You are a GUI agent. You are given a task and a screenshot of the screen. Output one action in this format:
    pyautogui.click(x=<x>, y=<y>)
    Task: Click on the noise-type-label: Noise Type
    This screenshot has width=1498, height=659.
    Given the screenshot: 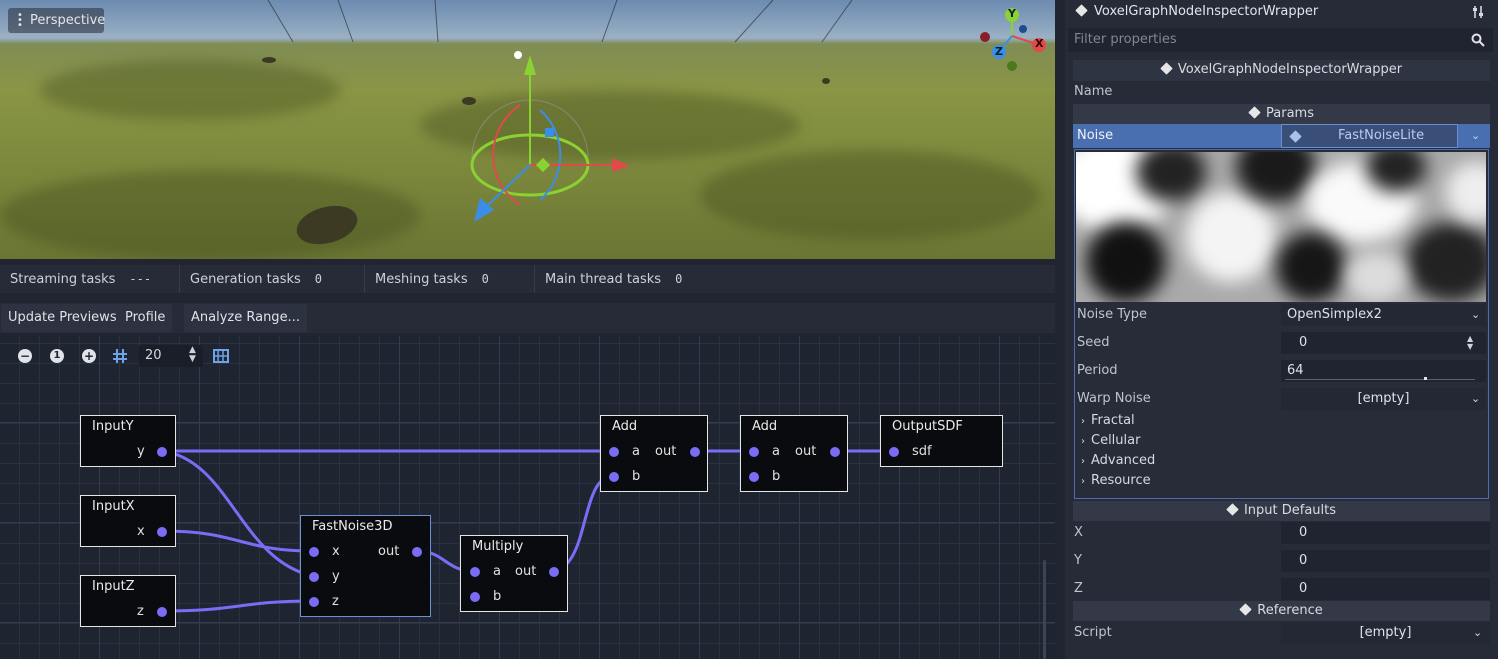 What is the action you would take?
    pyautogui.click(x=1112, y=314)
    